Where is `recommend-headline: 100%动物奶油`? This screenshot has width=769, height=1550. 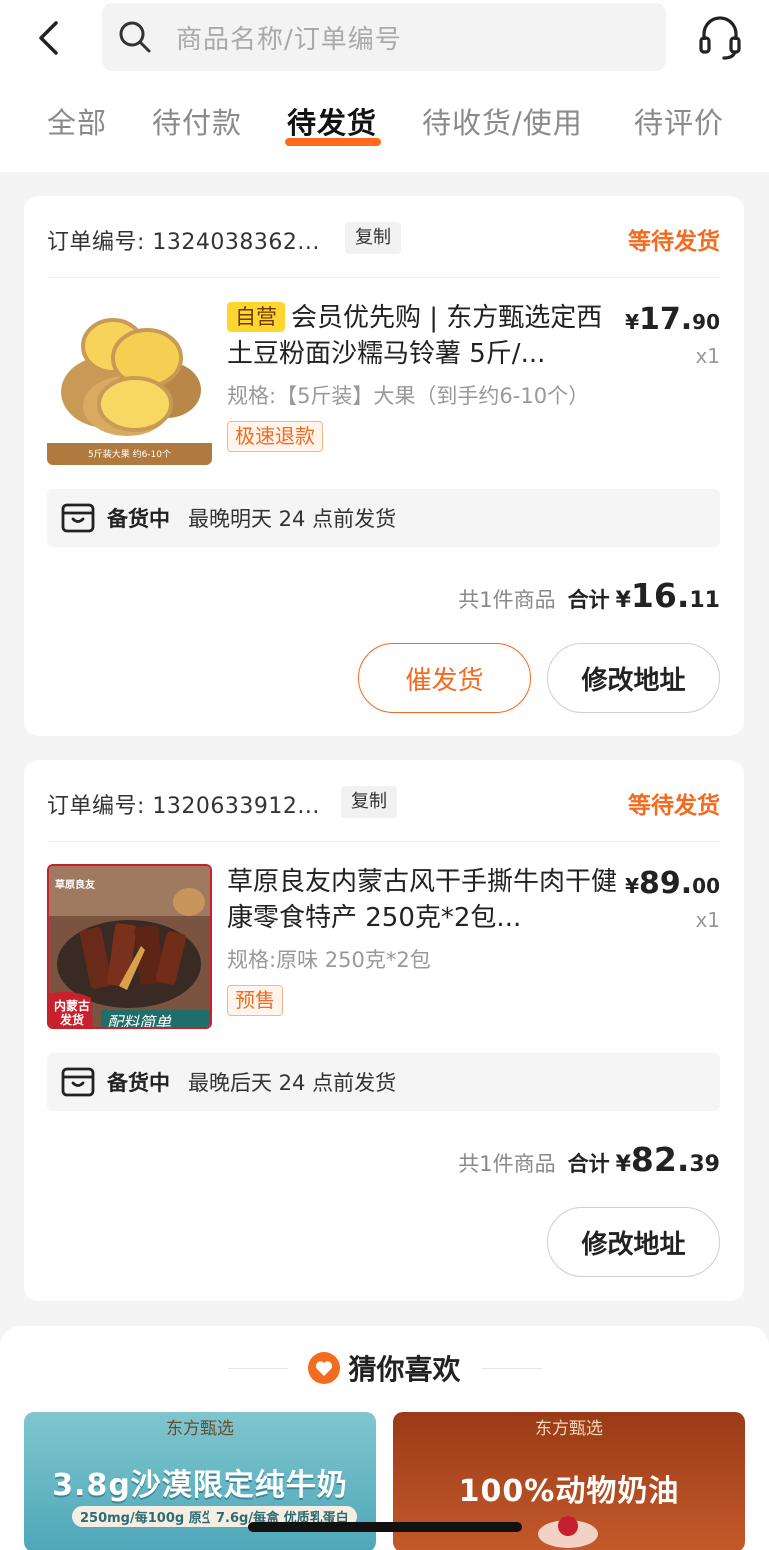
recommend-headline: 100%动物奶油 is located at coordinates (569, 1491).